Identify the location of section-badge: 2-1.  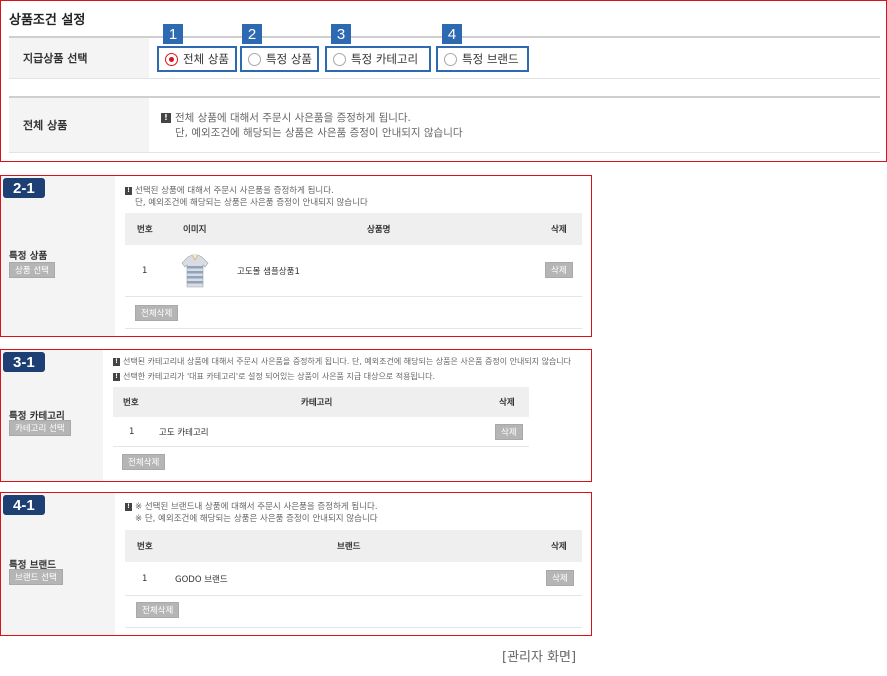
(24, 188).